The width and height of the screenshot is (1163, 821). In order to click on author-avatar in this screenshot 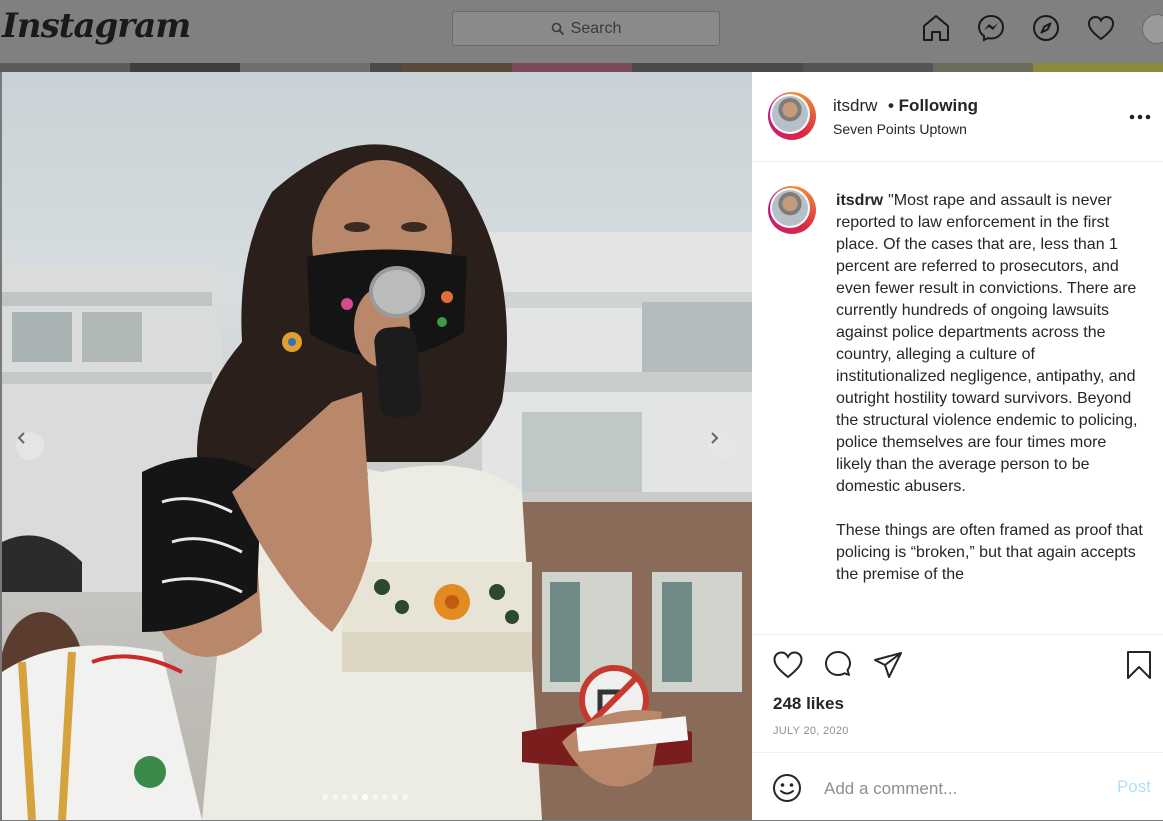, I will do `click(792, 116)`.